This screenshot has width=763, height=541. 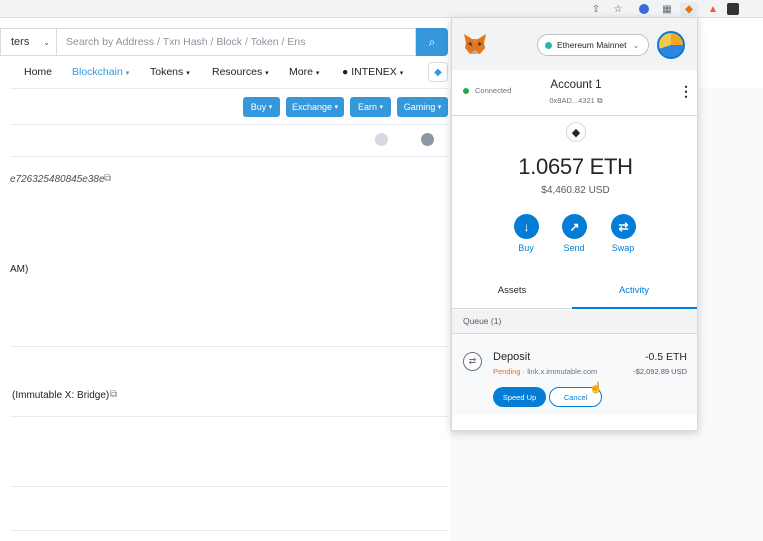 I want to click on swap-label: Swap, so click(x=623, y=248).